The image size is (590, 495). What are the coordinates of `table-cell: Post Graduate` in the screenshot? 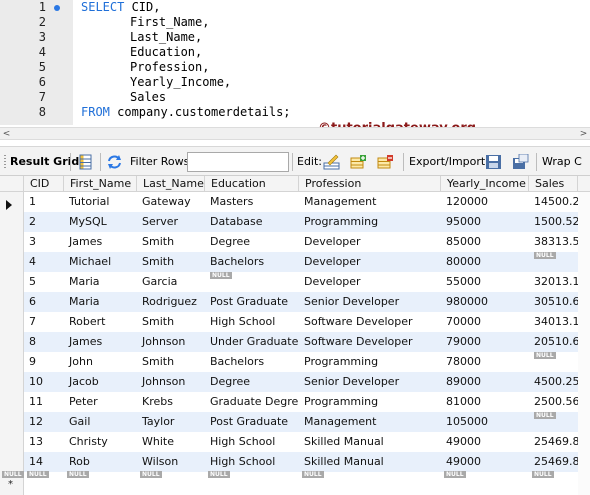 It's located at (252, 302).